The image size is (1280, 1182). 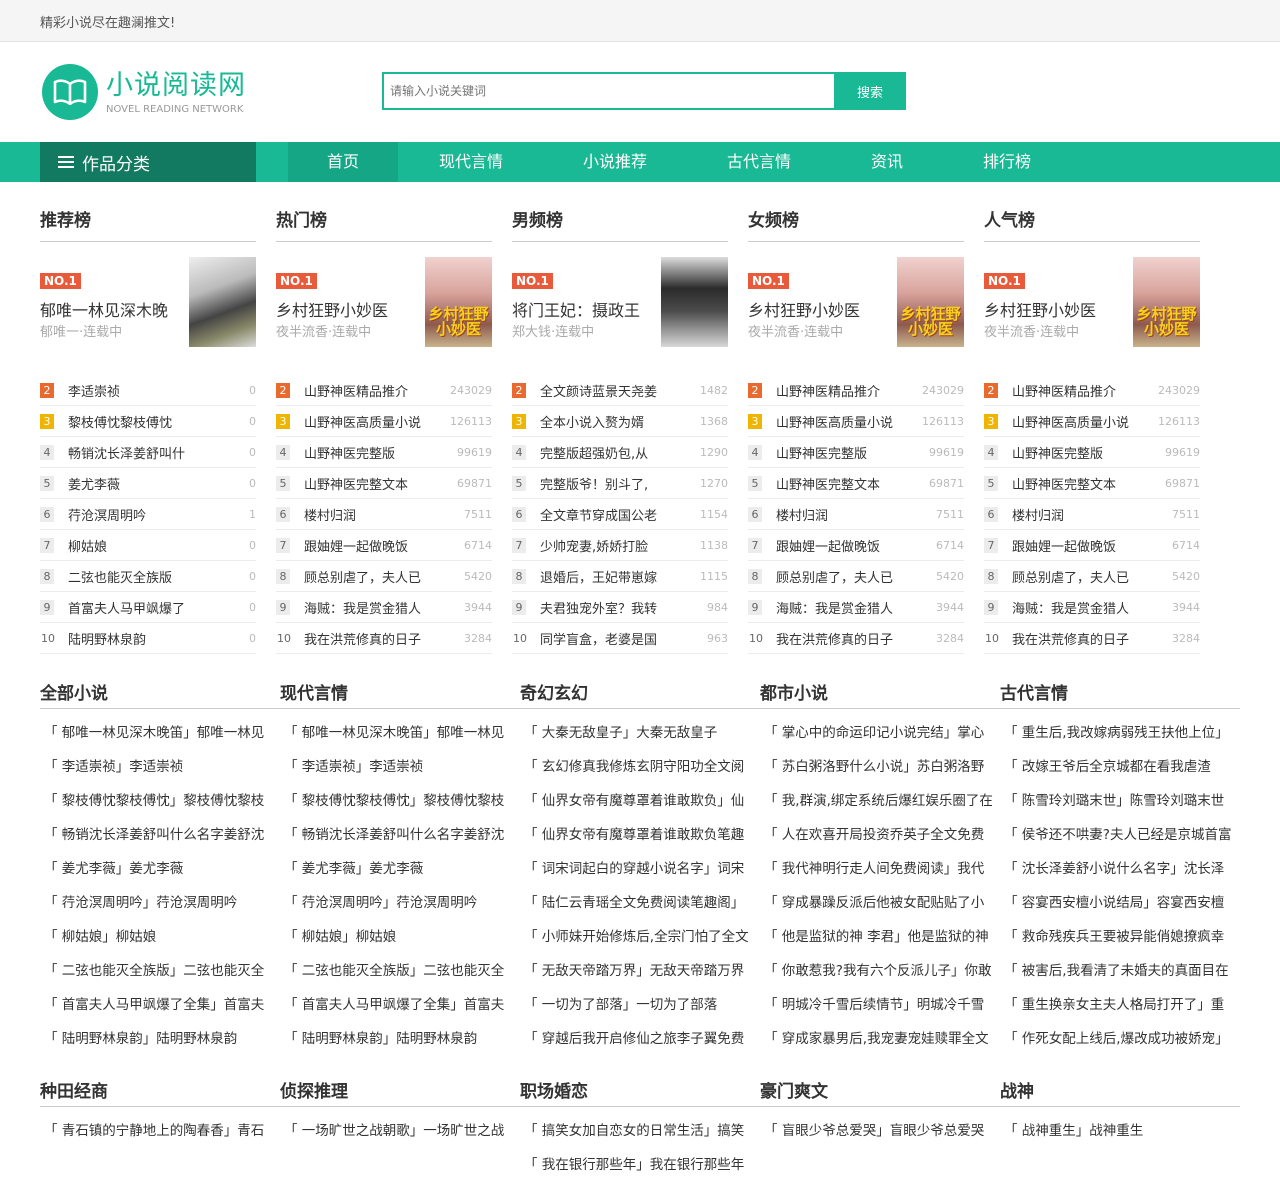 What do you see at coordinates (74, 1089) in the screenshot?
I see `category-title: 种田经商` at bounding box center [74, 1089].